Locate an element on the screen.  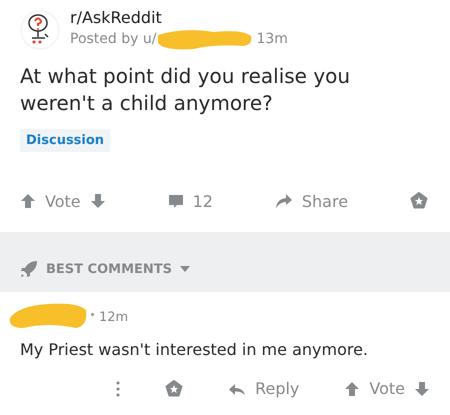
rocket-icon is located at coordinates (29, 269).